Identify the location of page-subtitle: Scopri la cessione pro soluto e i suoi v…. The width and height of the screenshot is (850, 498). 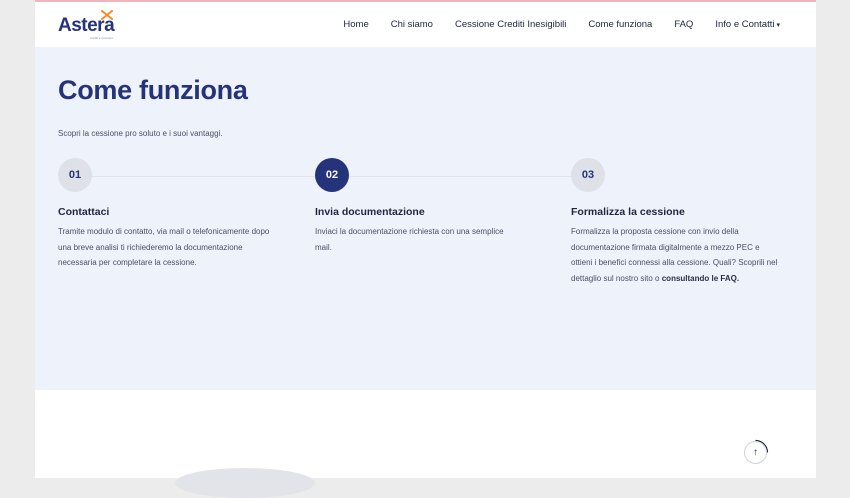
(140, 133).